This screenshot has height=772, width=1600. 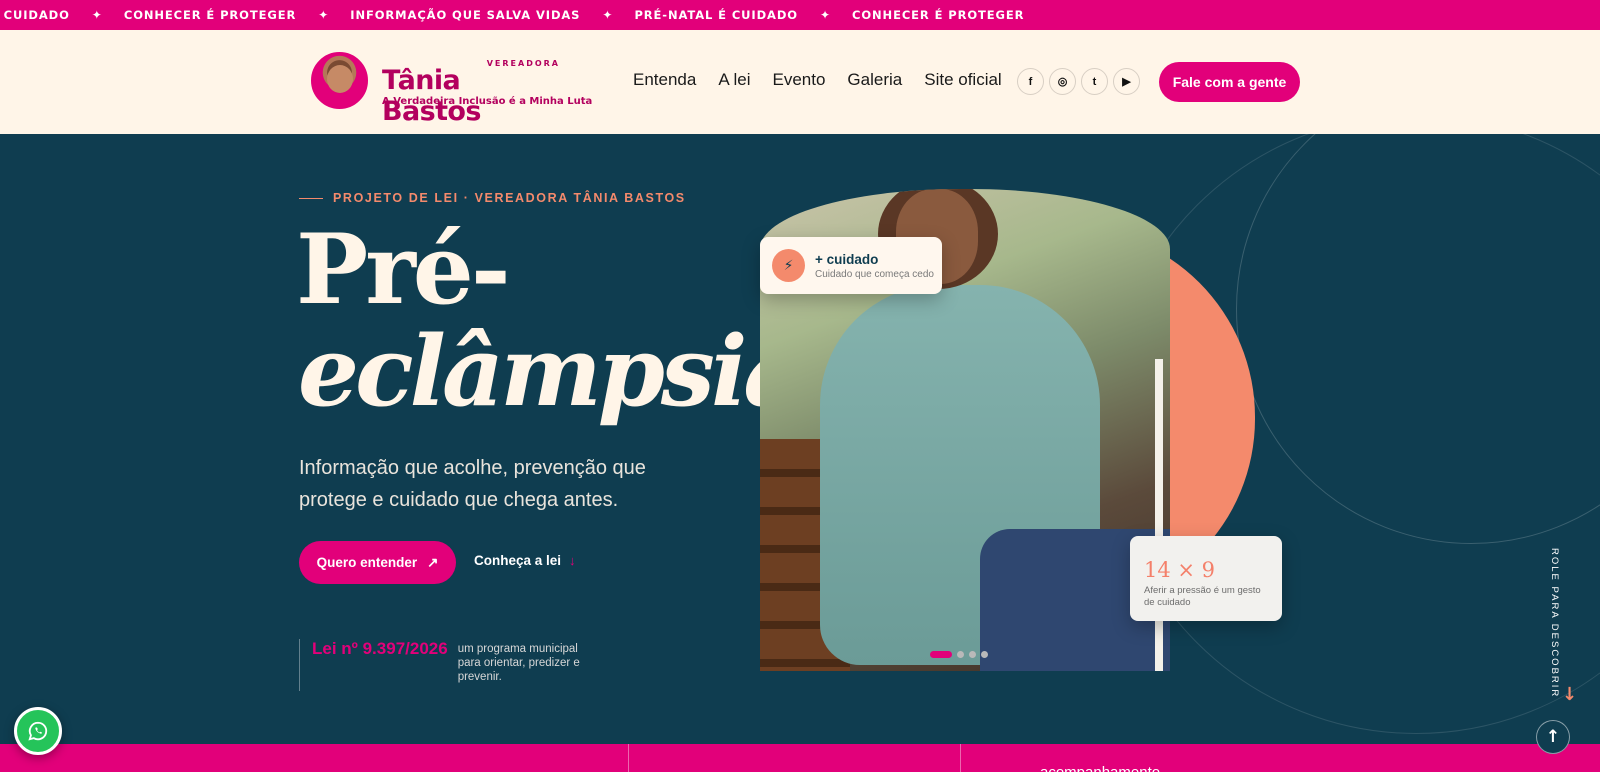 What do you see at coordinates (465, 15) in the screenshot?
I see `ticker-item: INFORMAÇÃO QUE SALVA VIDAS` at bounding box center [465, 15].